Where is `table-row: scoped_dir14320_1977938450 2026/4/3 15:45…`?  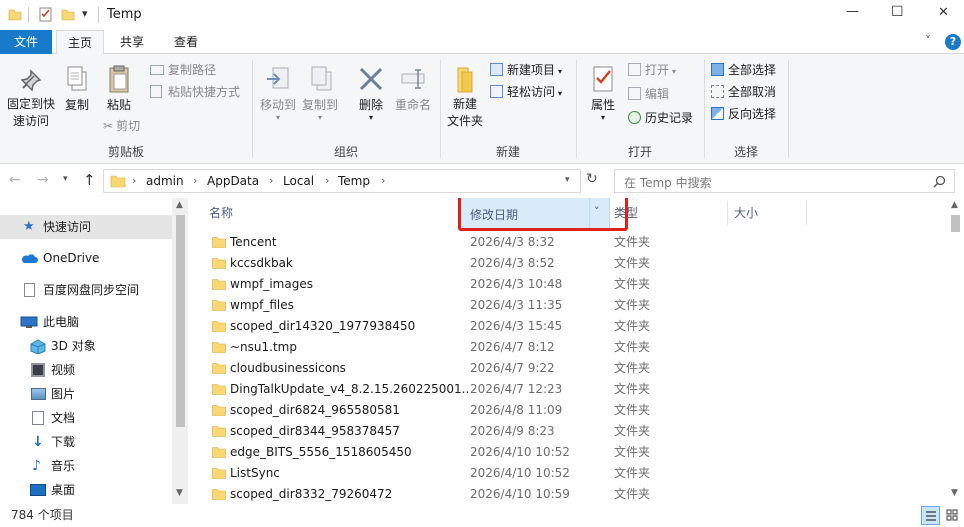 table-row: scoped_dir14320_1977938450 2026/4/3 15:45… is located at coordinates (568, 326).